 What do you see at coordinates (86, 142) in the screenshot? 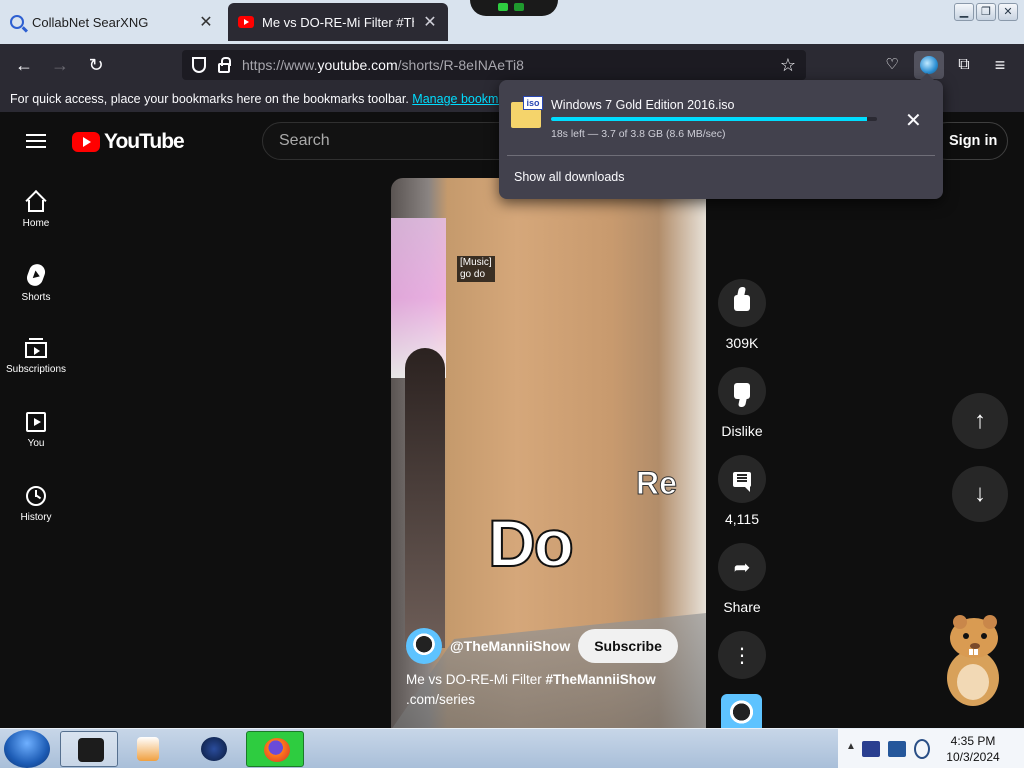
I see `youtube-play-icon` at bounding box center [86, 142].